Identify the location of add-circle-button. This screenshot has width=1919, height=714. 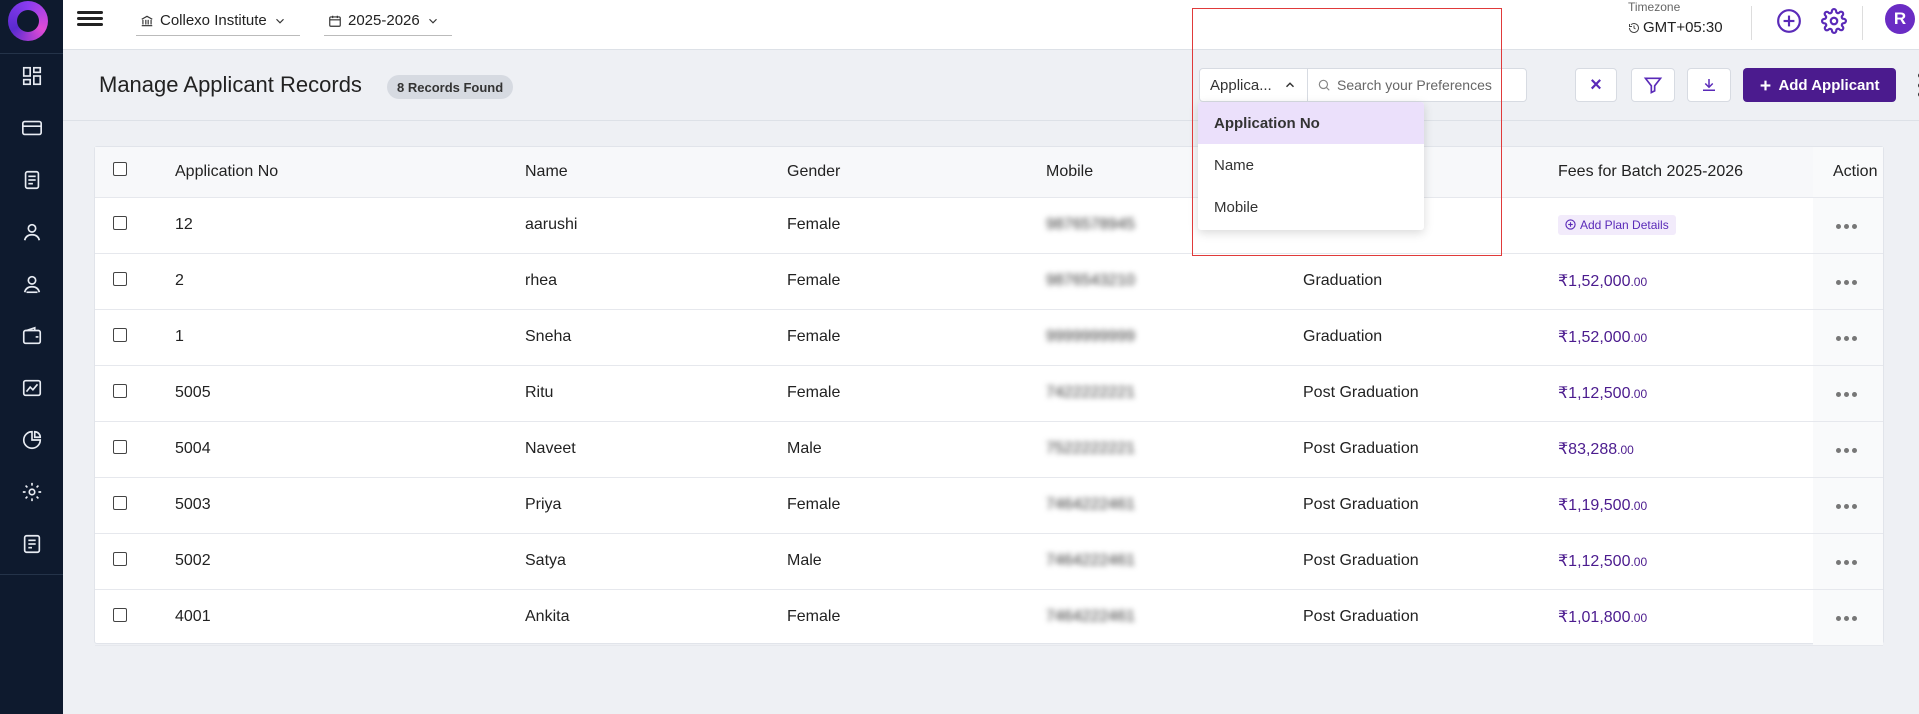
(1789, 21).